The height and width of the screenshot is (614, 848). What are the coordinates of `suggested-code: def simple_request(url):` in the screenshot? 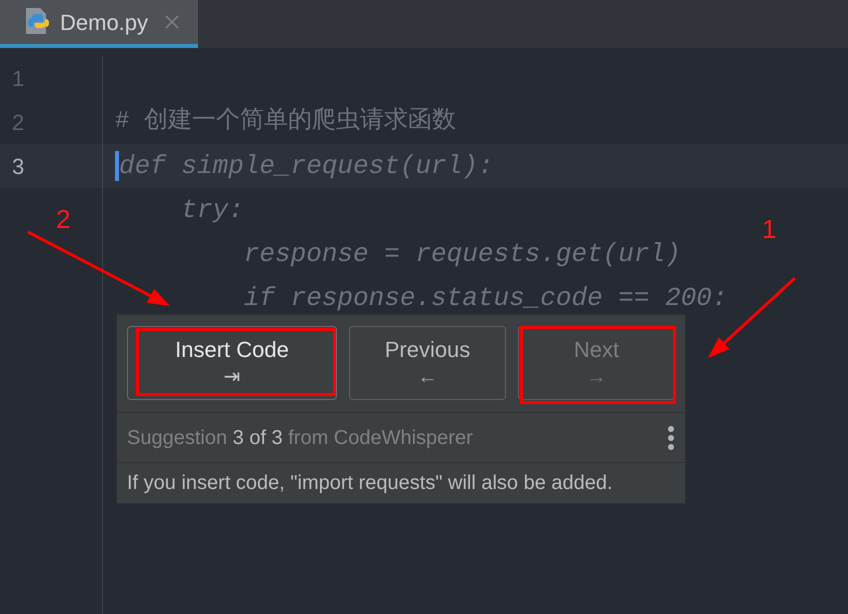 It's located at (306, 166).